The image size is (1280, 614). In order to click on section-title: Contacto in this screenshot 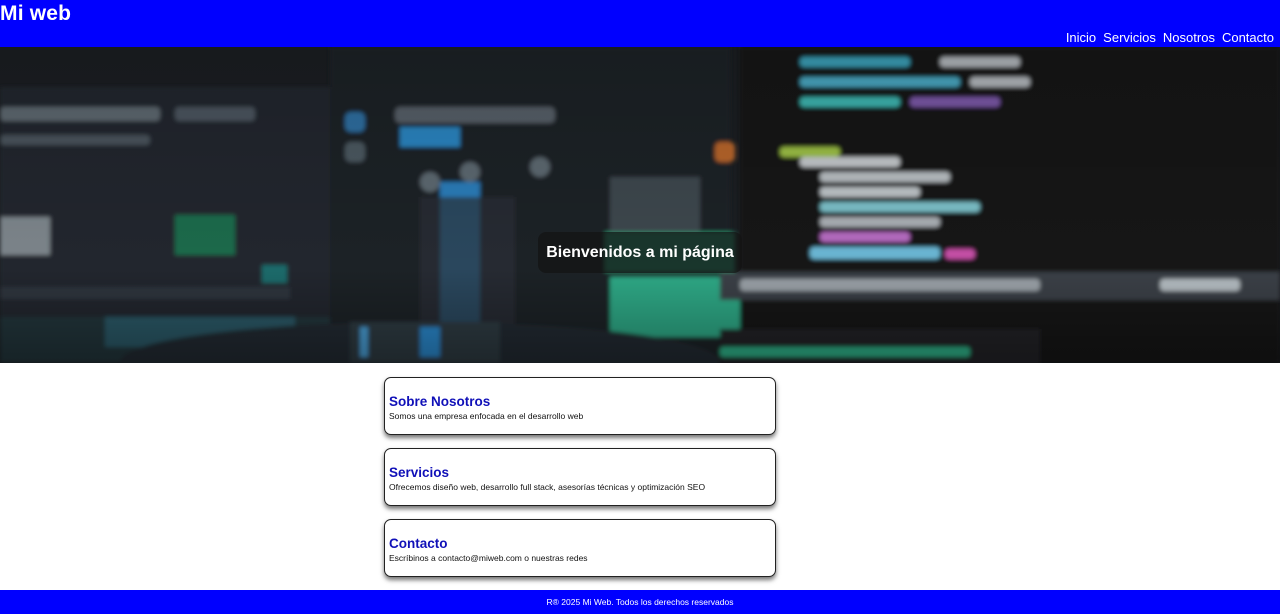, I will do `click(418, 543)`.